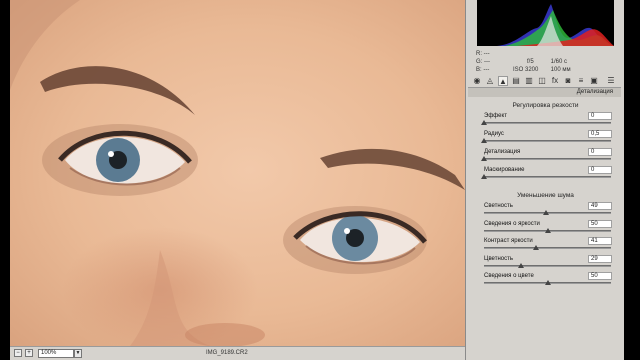  What do you see at coordinates (594, 81) in the screenshot?
I see `snapshots-tab-icon: ▣` at bounding box center [594, 81].